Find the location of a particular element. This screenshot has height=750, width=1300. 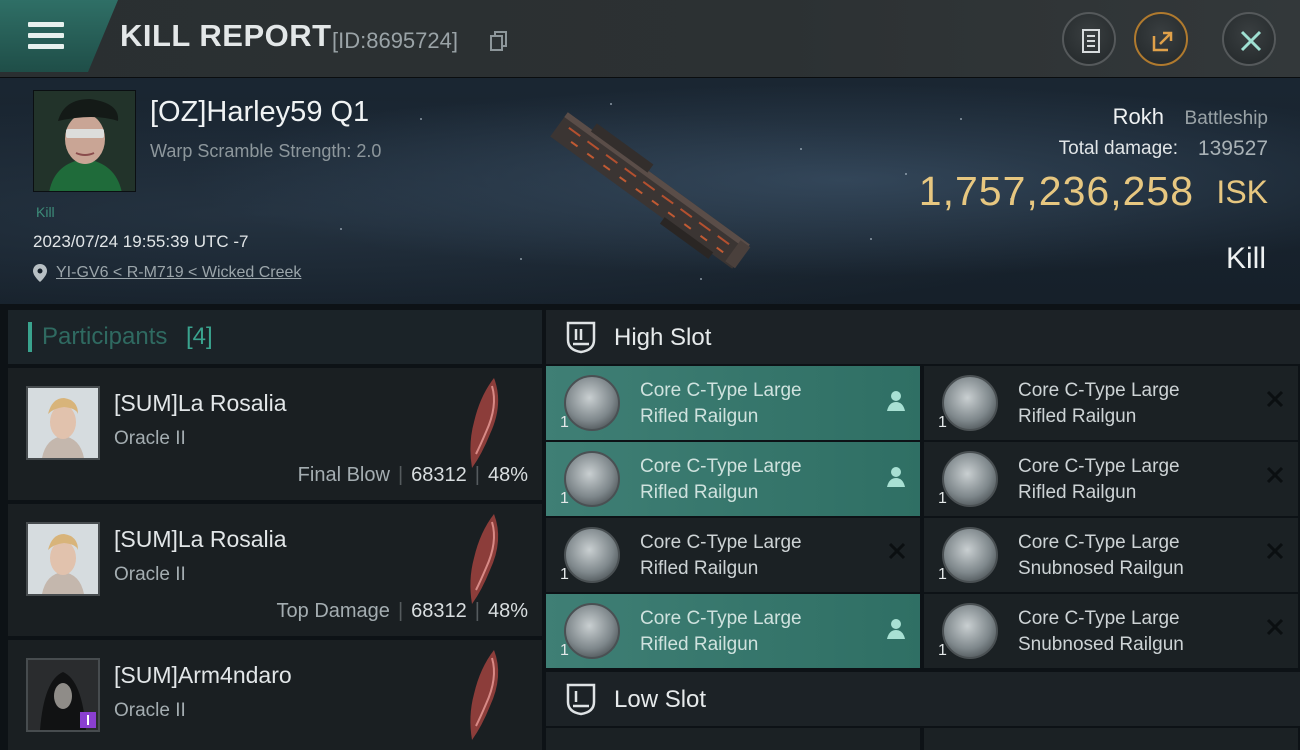

hamburger-icon is located at coordinates (46, 38).